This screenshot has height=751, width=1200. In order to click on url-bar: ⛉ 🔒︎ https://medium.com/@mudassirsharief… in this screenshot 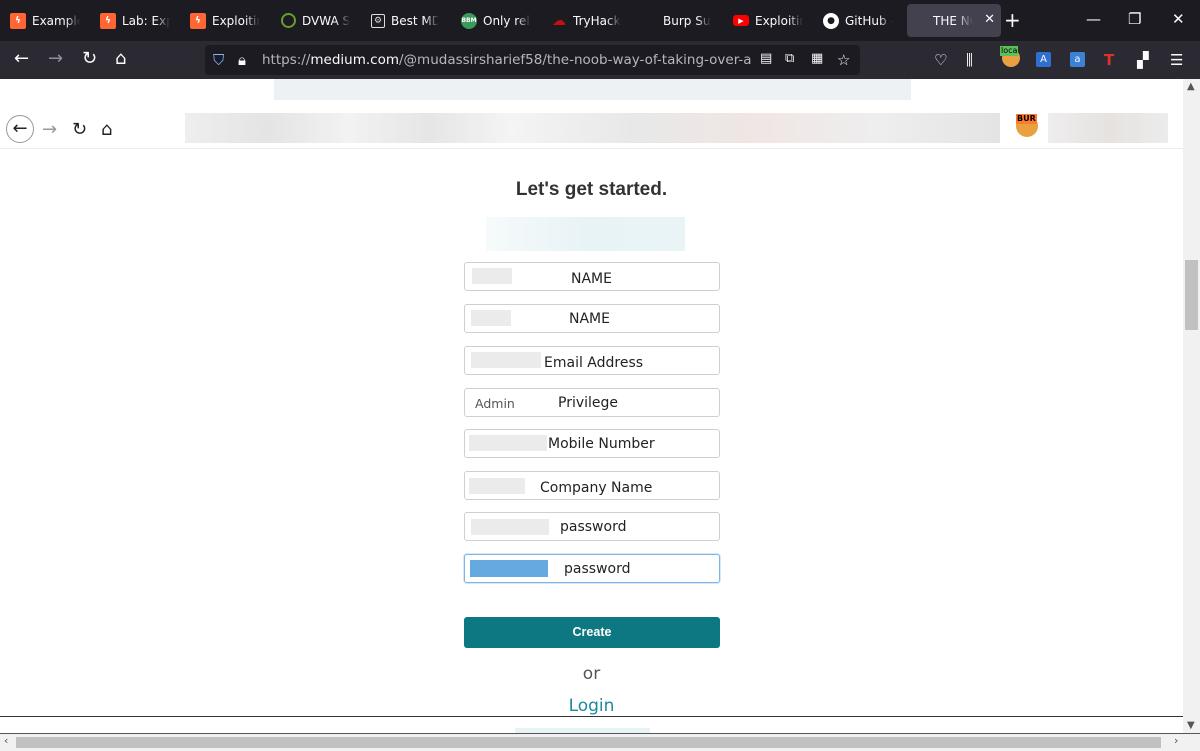, I will do `click(532, 60)`.